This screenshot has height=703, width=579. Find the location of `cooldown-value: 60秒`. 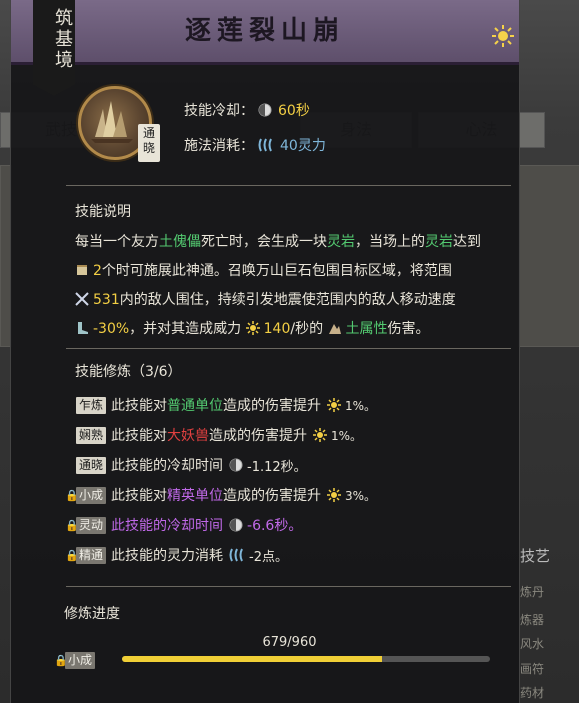

cooldown-value: 60秒 is located at coordinates (294, 111).